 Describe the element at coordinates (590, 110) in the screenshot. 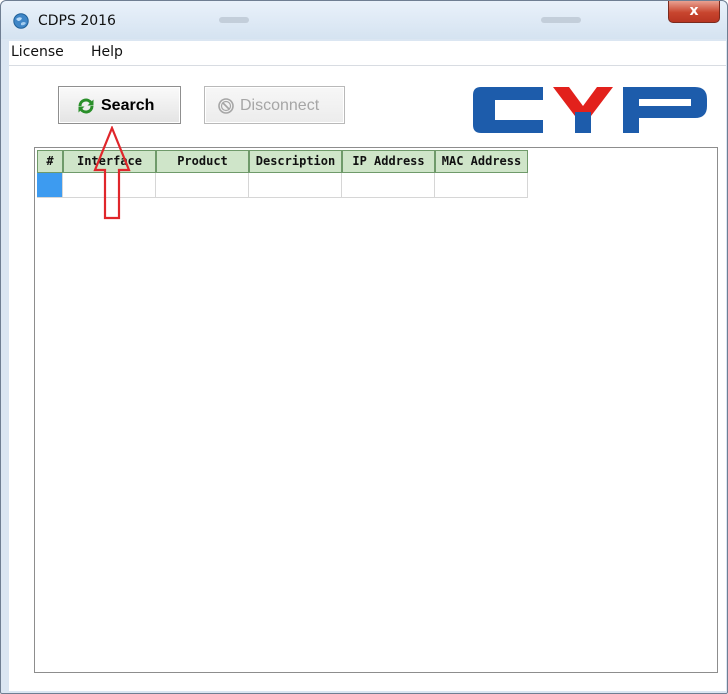

I see `cyp-logo` at that location.